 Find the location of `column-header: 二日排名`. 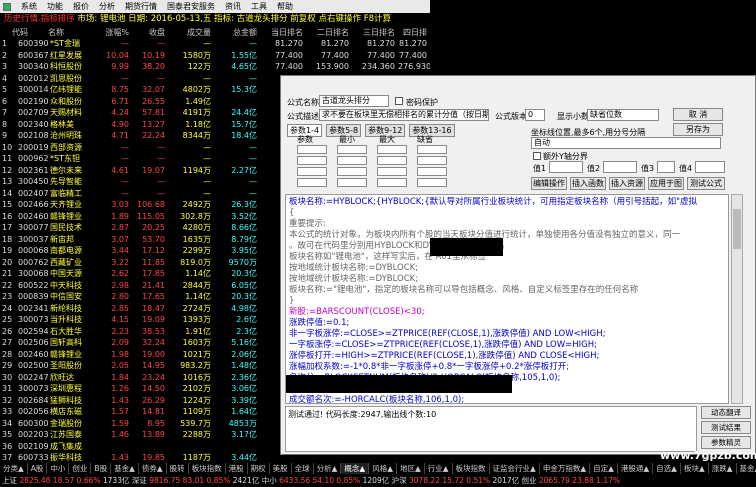

column-header: 二日排名 is located at coordinates (329, 32).